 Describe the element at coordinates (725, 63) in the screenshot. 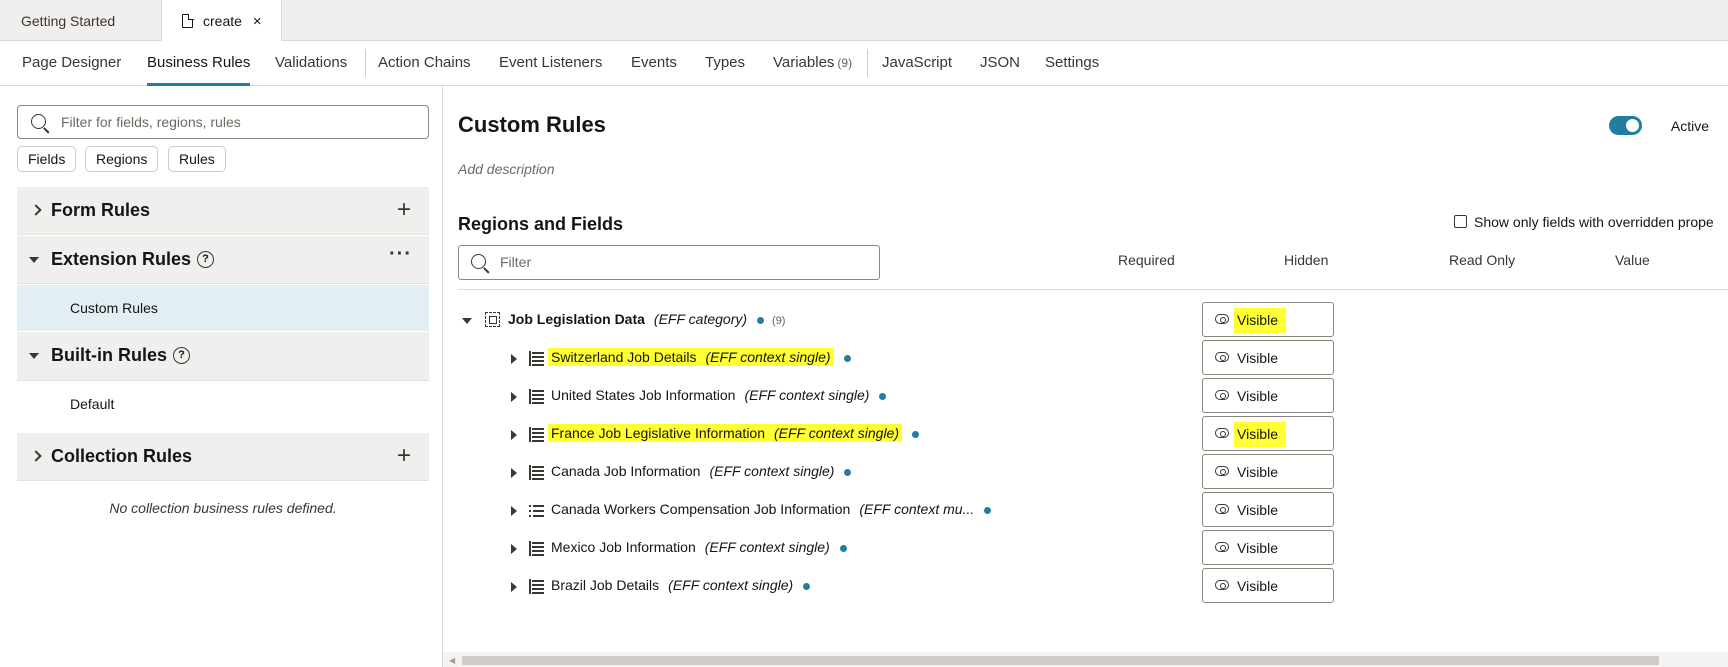

I see `tab-types: Types` at that location.